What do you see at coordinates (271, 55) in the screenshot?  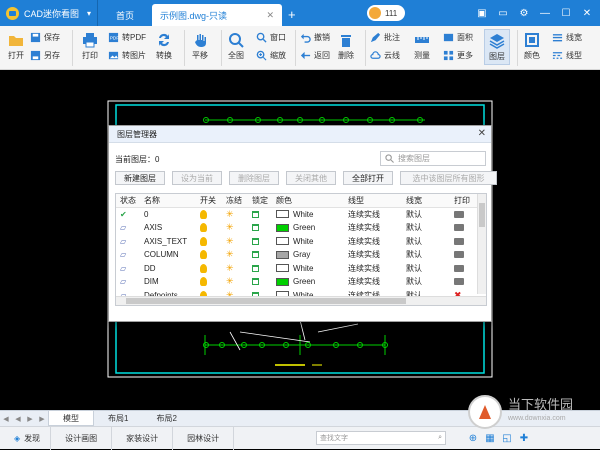 I see `zoom-button: 缩放` at bounding box center [271, 55].